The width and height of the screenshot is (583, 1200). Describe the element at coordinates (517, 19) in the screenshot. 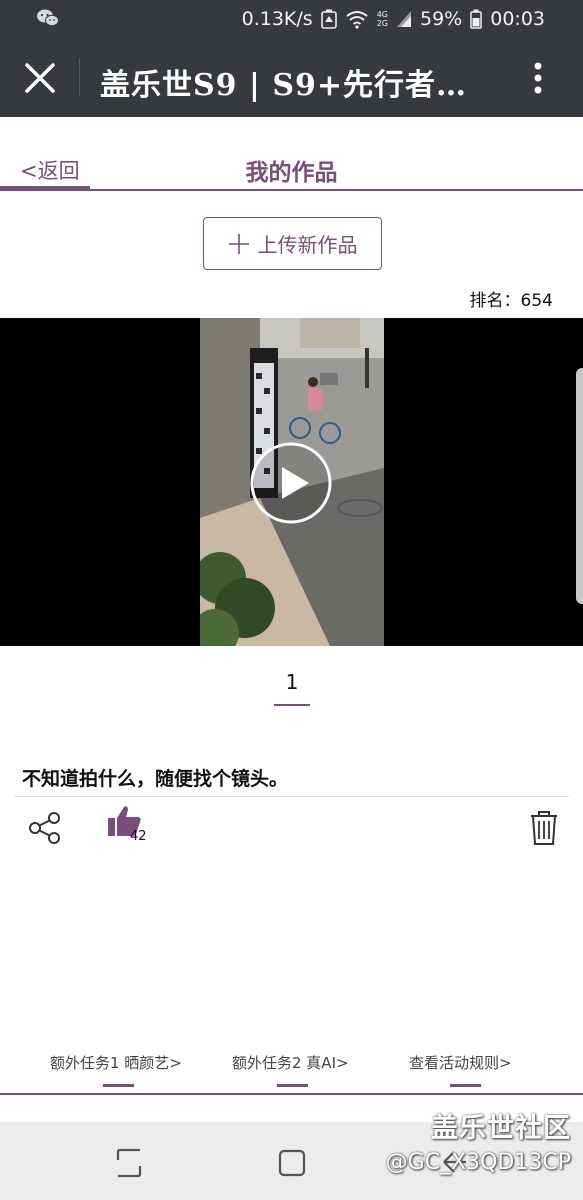

I see `clock: 00:03` at that location.